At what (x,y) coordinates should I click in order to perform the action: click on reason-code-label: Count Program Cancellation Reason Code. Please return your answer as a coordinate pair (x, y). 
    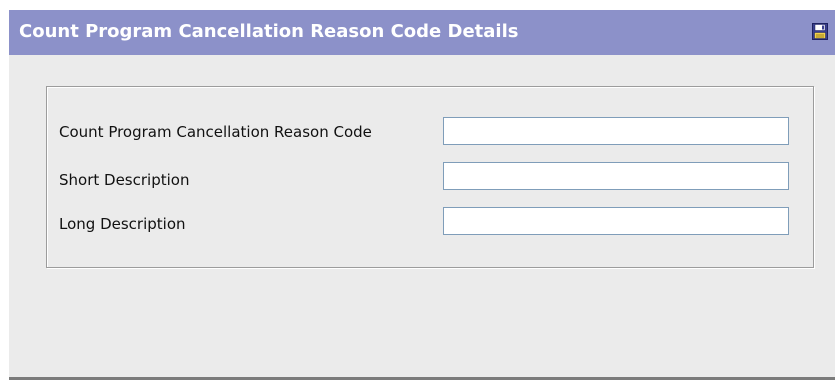
    Looking at the image, I should click on (215, 132).